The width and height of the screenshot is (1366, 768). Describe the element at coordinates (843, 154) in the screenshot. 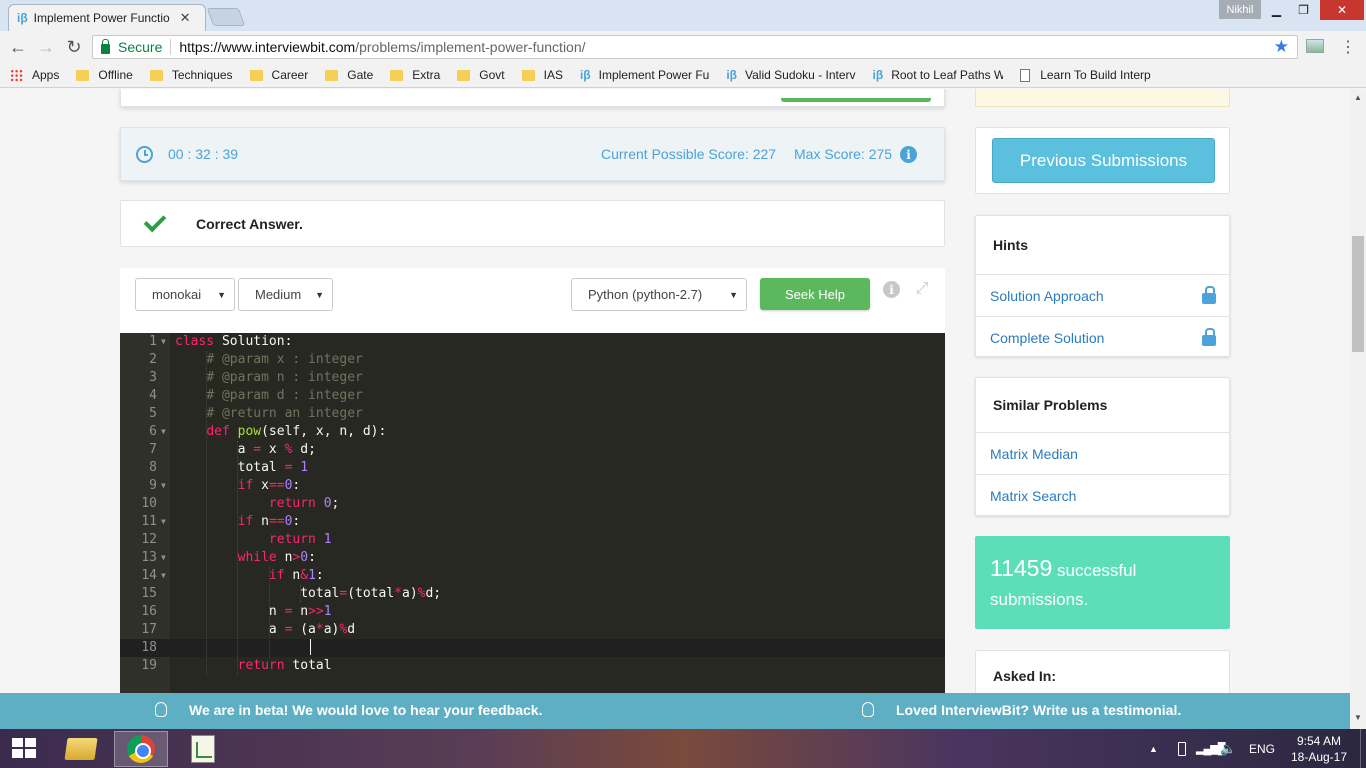

I see `max-score: Max Score: 275` at that location.